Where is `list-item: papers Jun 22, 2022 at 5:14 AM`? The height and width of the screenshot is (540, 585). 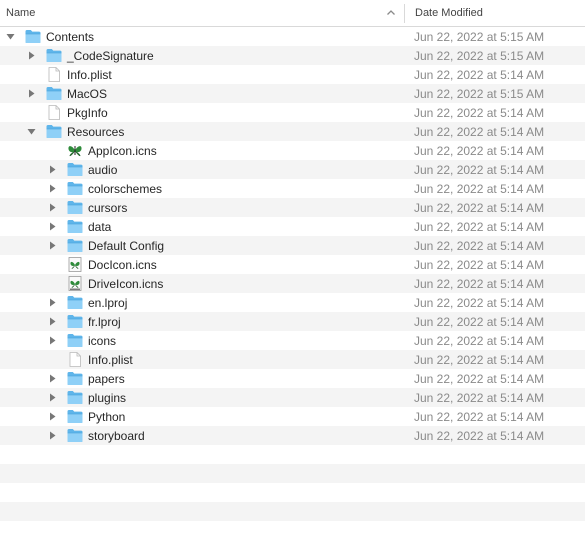 list-item: papers Jun 22, 2022 at 5:14 AM is located at coordinates (292, 378).